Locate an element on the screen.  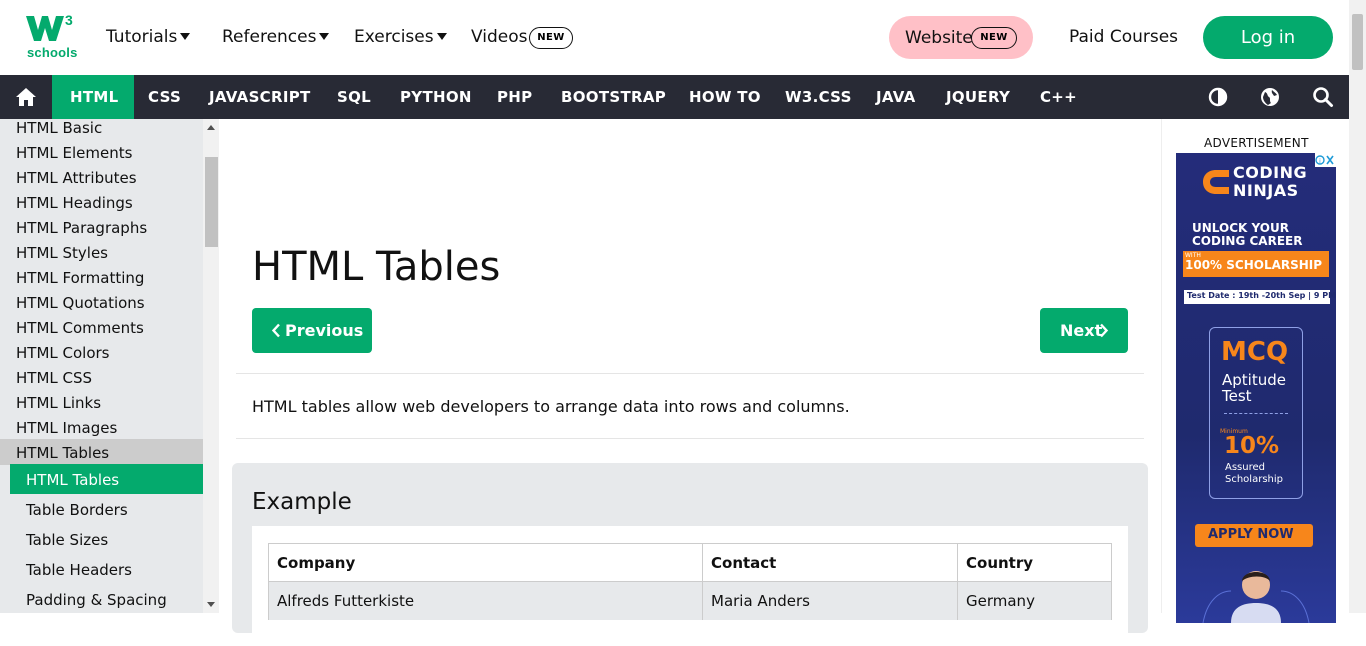
sidebar-subitem-html-tables: HTML Tables is located at coordinates (72, 480).